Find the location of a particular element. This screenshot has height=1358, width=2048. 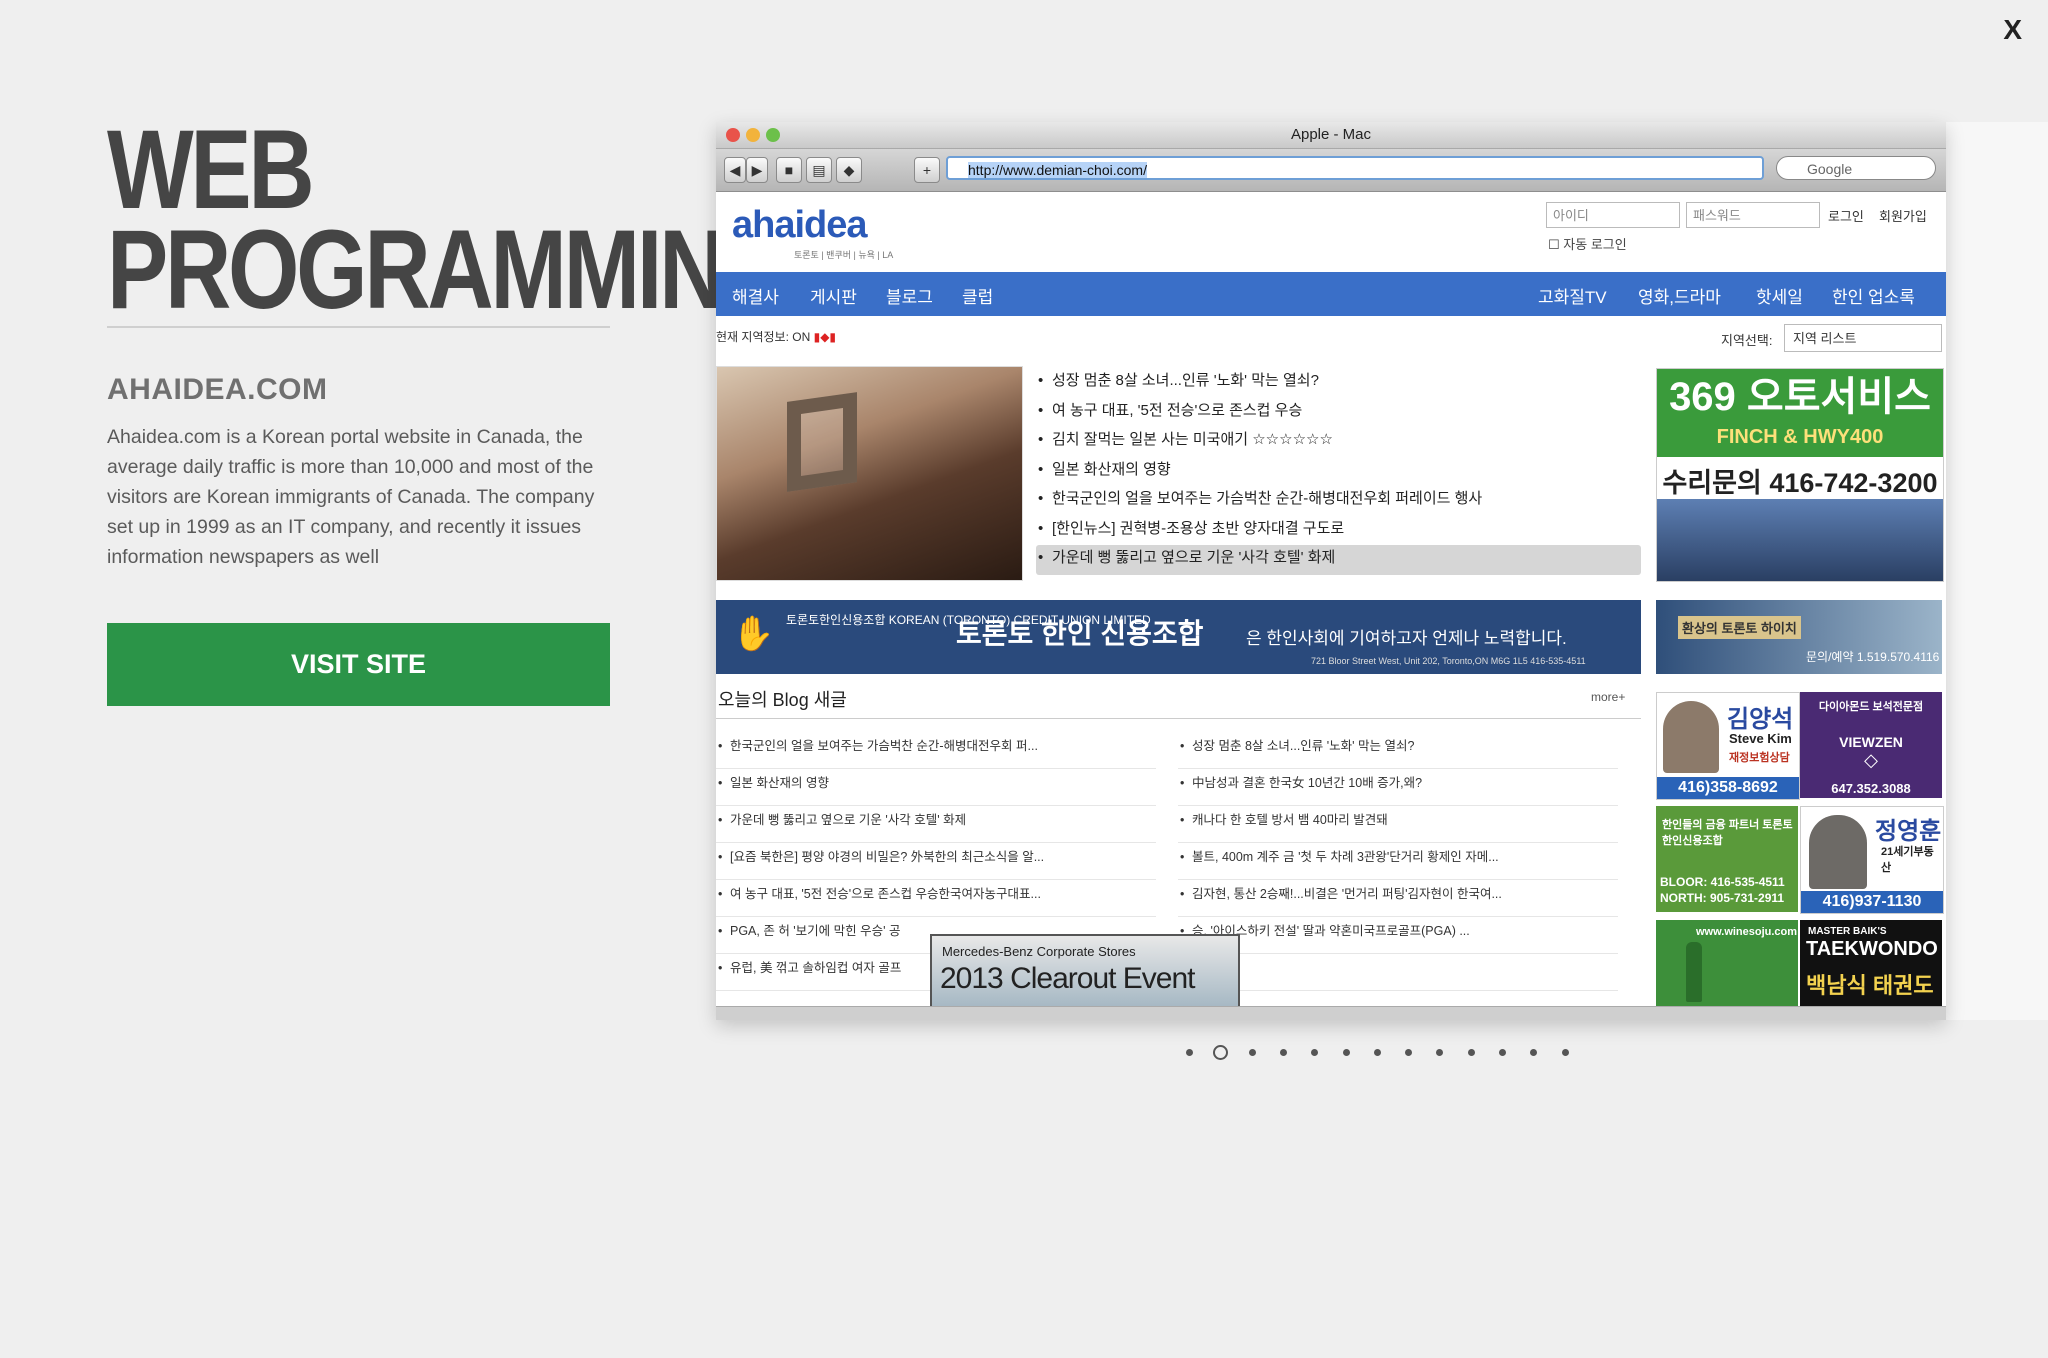

ad-credit-phone-1: BLOOR: 416-535-4511 is located at coordinates (1722, 882).